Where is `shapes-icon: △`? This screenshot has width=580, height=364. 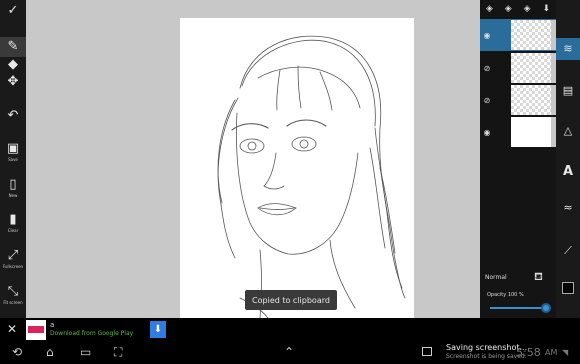 shapes-icon: △ is located at coordinates (568, 130).